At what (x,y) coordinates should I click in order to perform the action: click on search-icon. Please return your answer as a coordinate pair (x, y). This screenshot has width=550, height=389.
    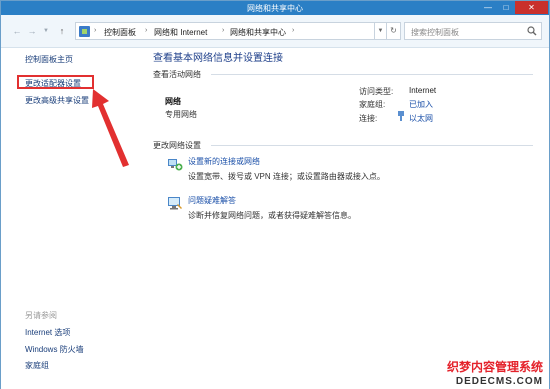
    Looking at the image, I should click on (532, 31).